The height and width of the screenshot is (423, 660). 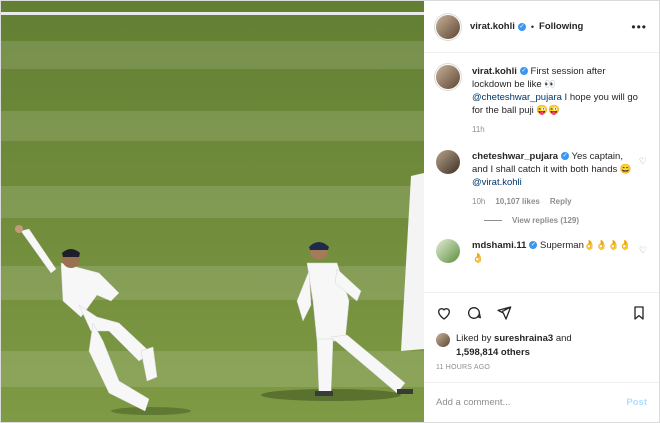 I want to click on view-replies-line, so click(x=493, y=220).